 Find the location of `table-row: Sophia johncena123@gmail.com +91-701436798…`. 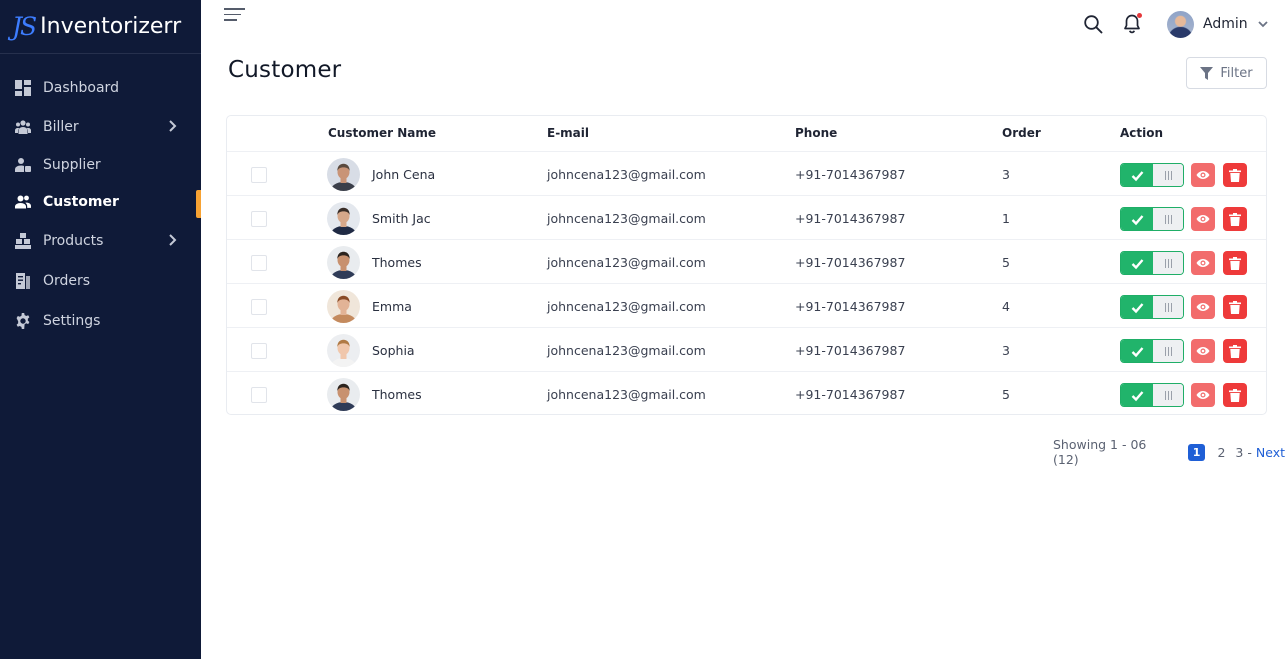

table-row: Sophia johncena123@gmail.com +91-701436798… is located at coordinates (746, 350).